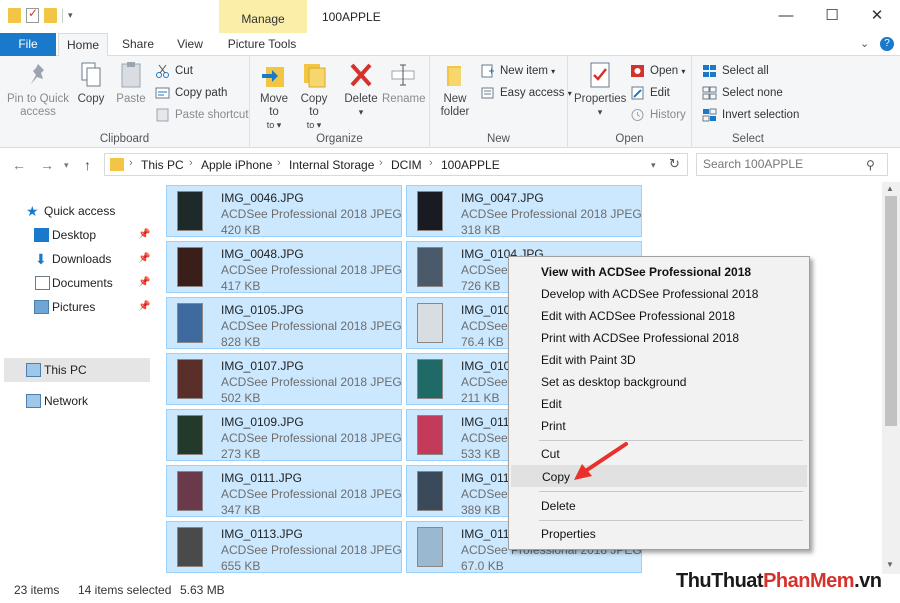 This screenshot has height=603, width=900. What do you see at coordinates (28, 44) in the screenshot?
I see `tab-file: File` at bounding box center [28, 44].